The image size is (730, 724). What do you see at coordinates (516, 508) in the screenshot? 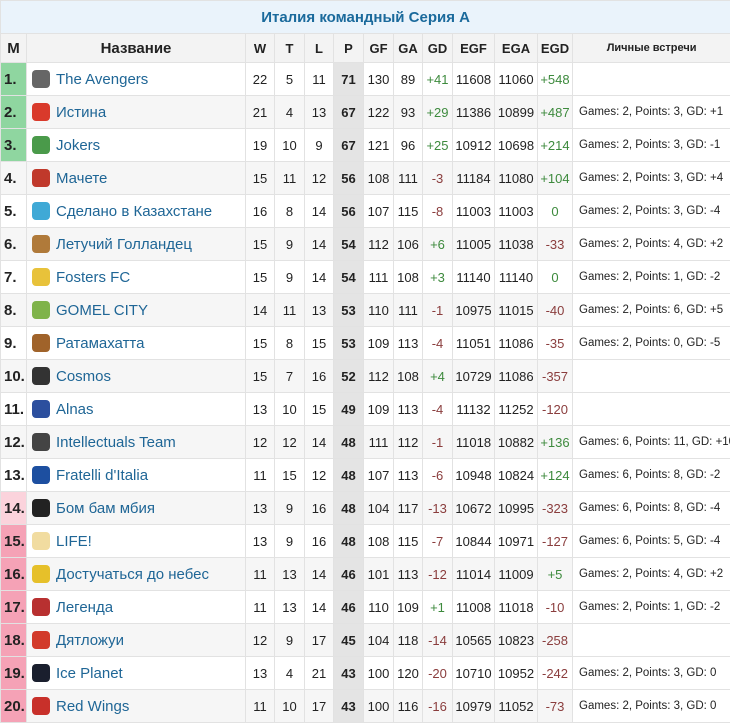
I see `ega-cell: 10995` at bounding box center [516, 508].